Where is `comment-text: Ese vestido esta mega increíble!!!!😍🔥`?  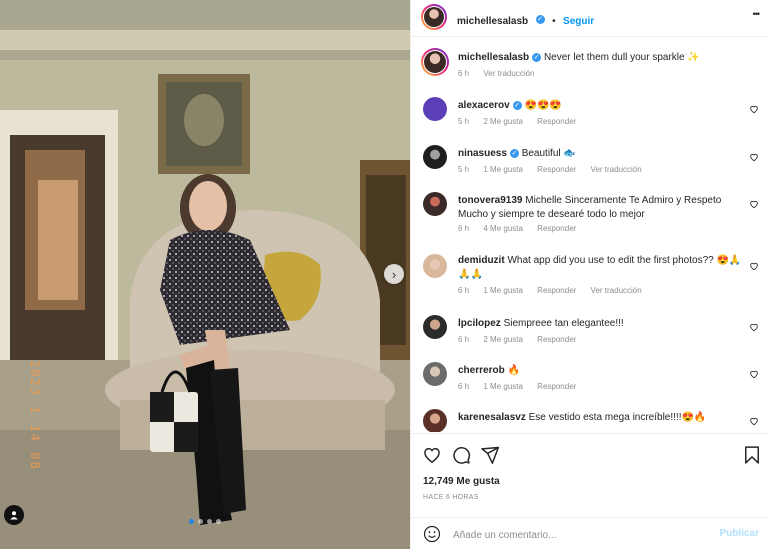
comment-text: Ese vestido esta mega increíble!!!!😍🔥 is located at coordinates (617, 417).